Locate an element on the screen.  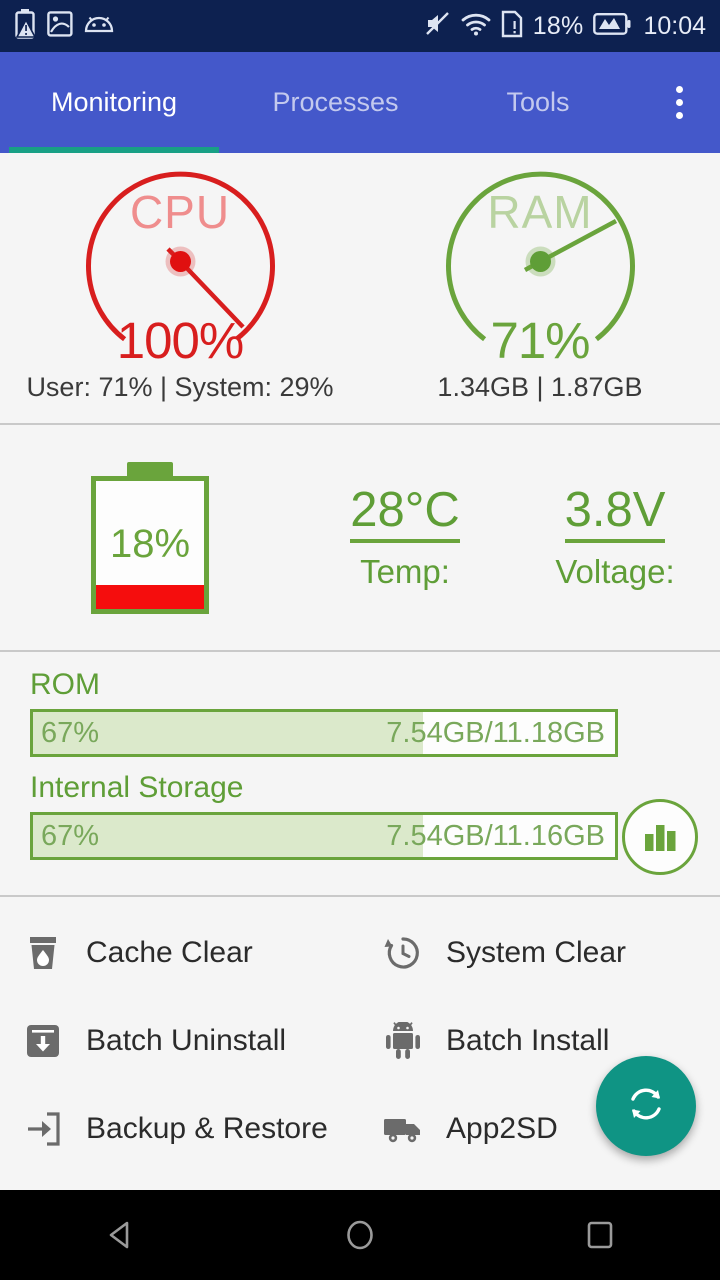
tools-row: Cache Clear System Clear is located at coordinates (360, 953).